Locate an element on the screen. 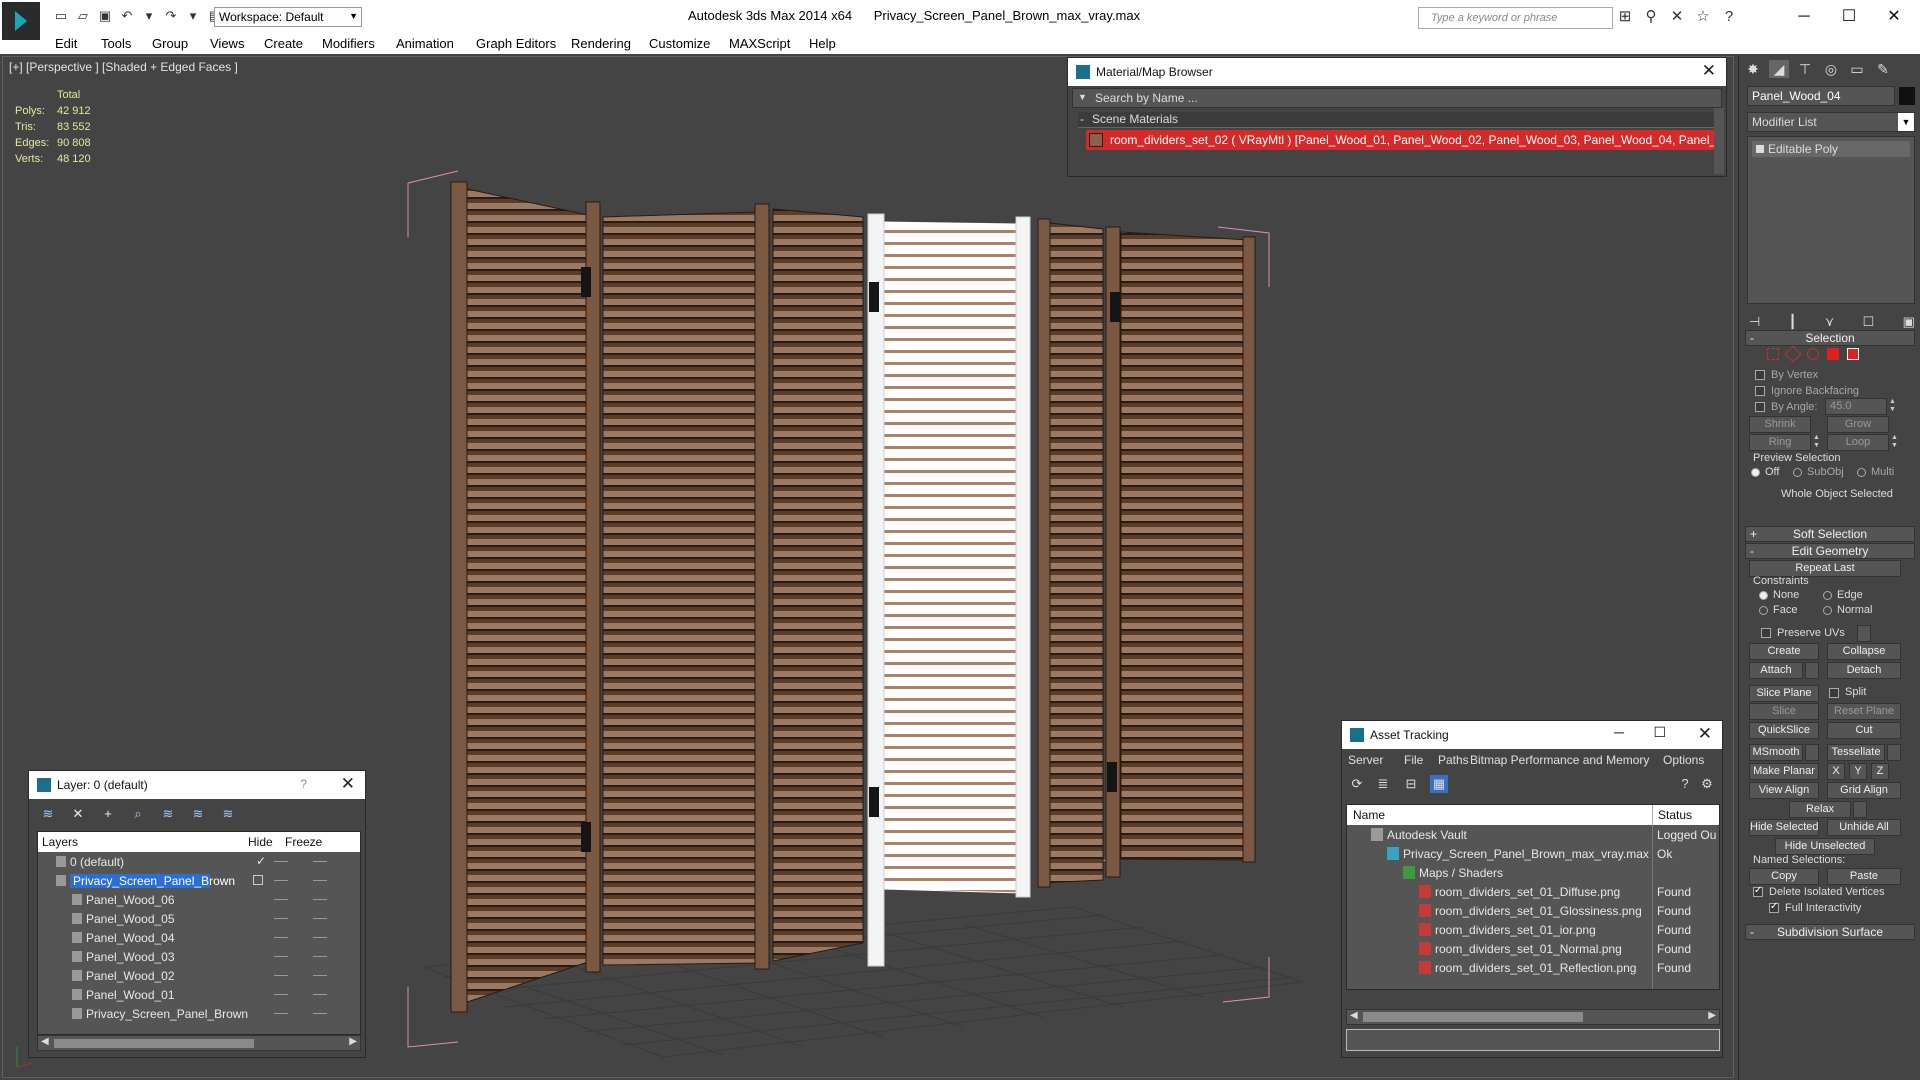  menu-options: Options is located at coordinates (1683, 760).